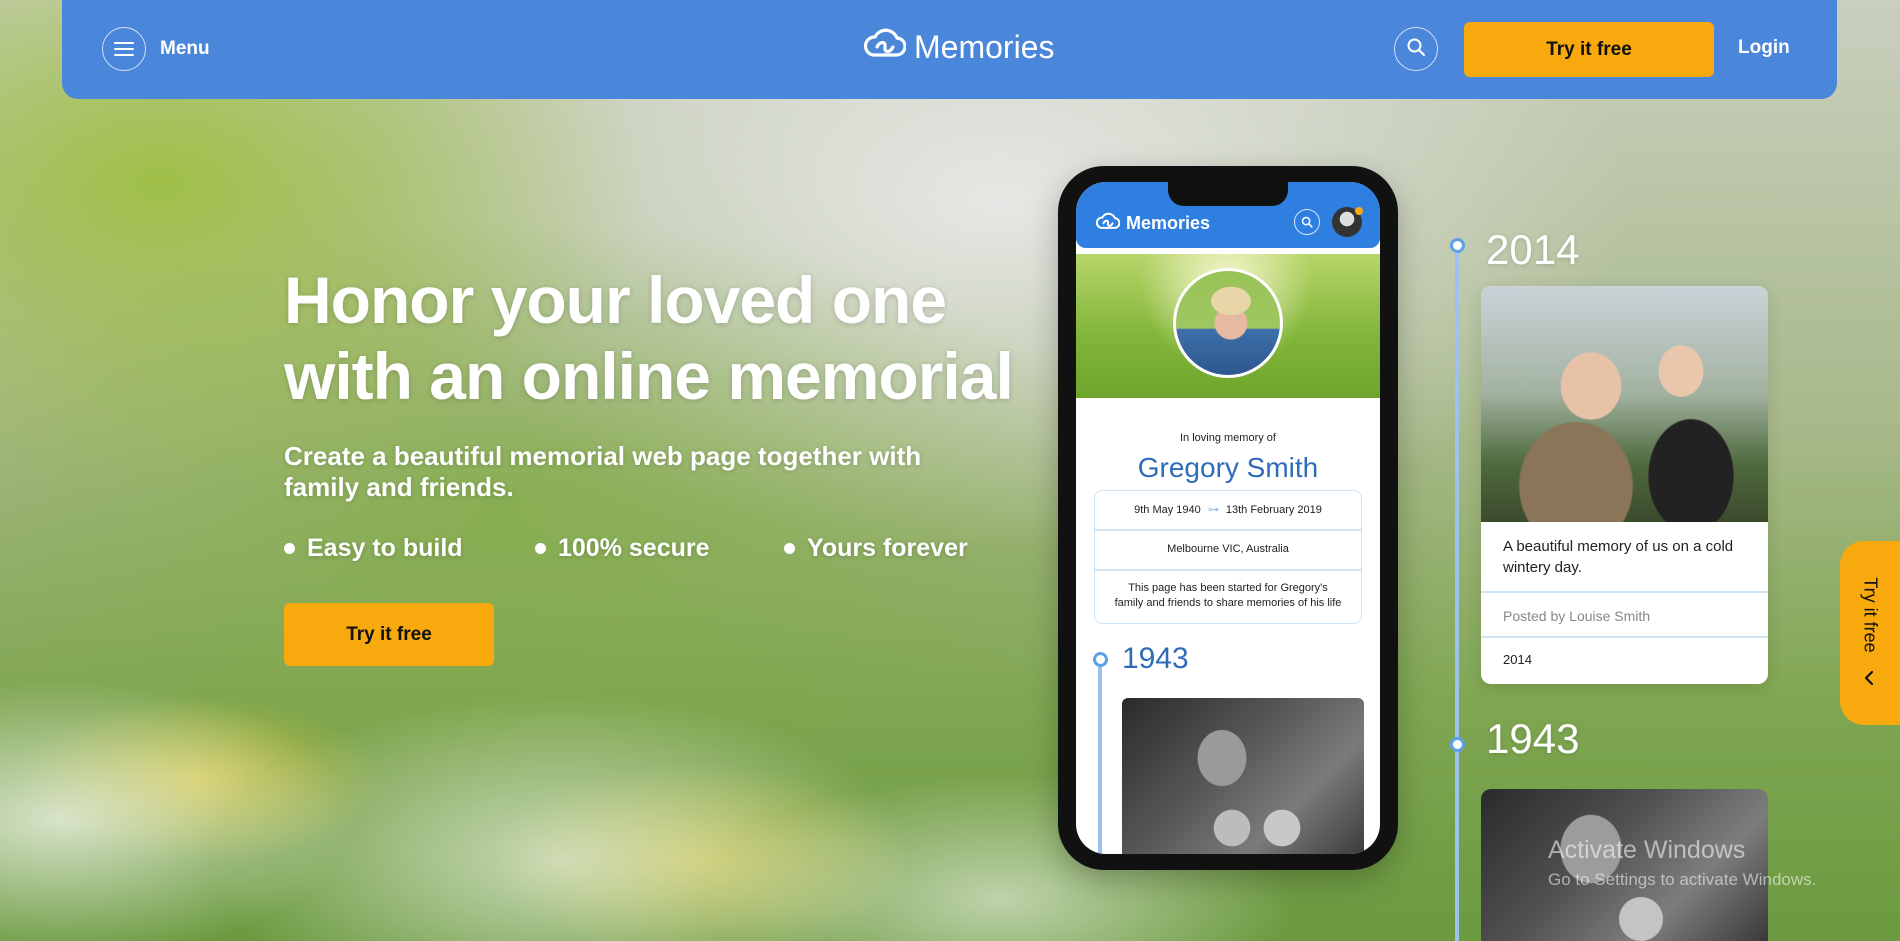  I want to click on timeline-year-2014: 2014, so click(1533, 249).